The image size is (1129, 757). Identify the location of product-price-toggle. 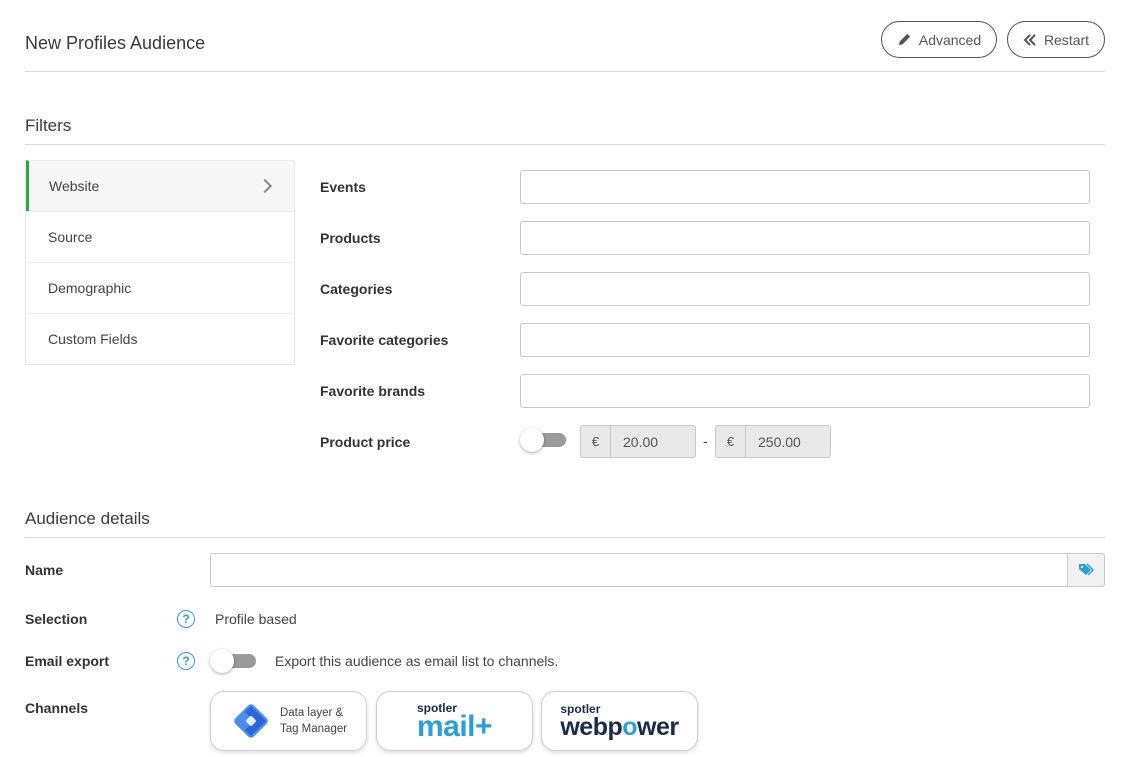
(543, 440).